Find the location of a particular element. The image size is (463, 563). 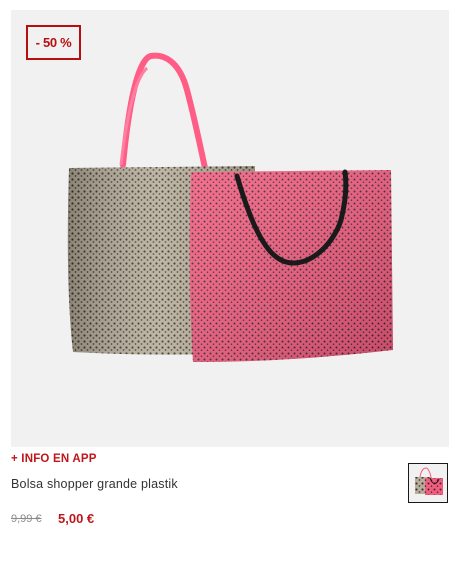

discount-badge: - 50 % is located at coordinates (53, 42).